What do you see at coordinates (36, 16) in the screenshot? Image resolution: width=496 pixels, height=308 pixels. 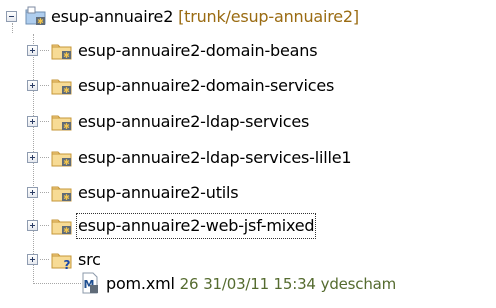 I see `project-folder-icon: ✱` at bounding box center [36, 16].